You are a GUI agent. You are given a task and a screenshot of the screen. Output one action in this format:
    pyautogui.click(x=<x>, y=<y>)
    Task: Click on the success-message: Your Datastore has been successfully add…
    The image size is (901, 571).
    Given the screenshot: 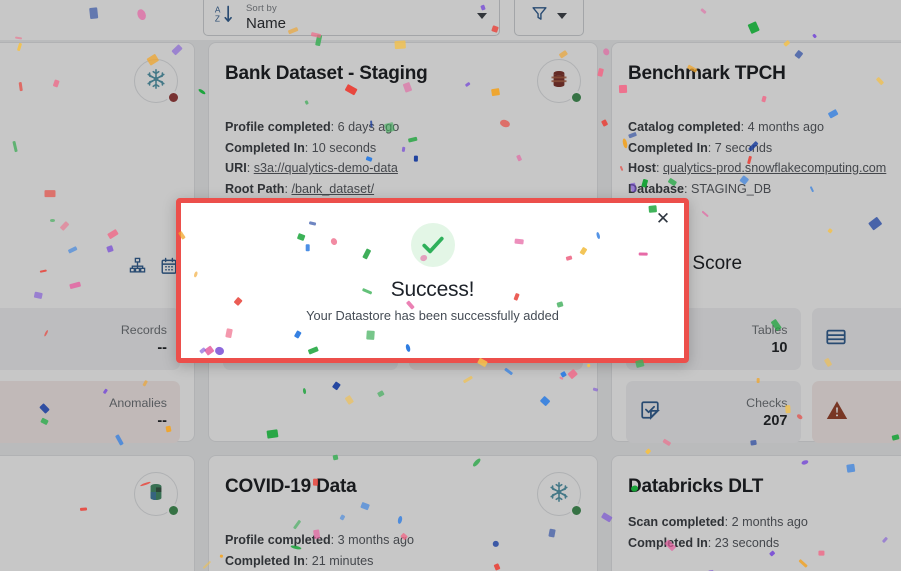 What is the action you would take?
    pyautogui.click(x=432, y=315)
    